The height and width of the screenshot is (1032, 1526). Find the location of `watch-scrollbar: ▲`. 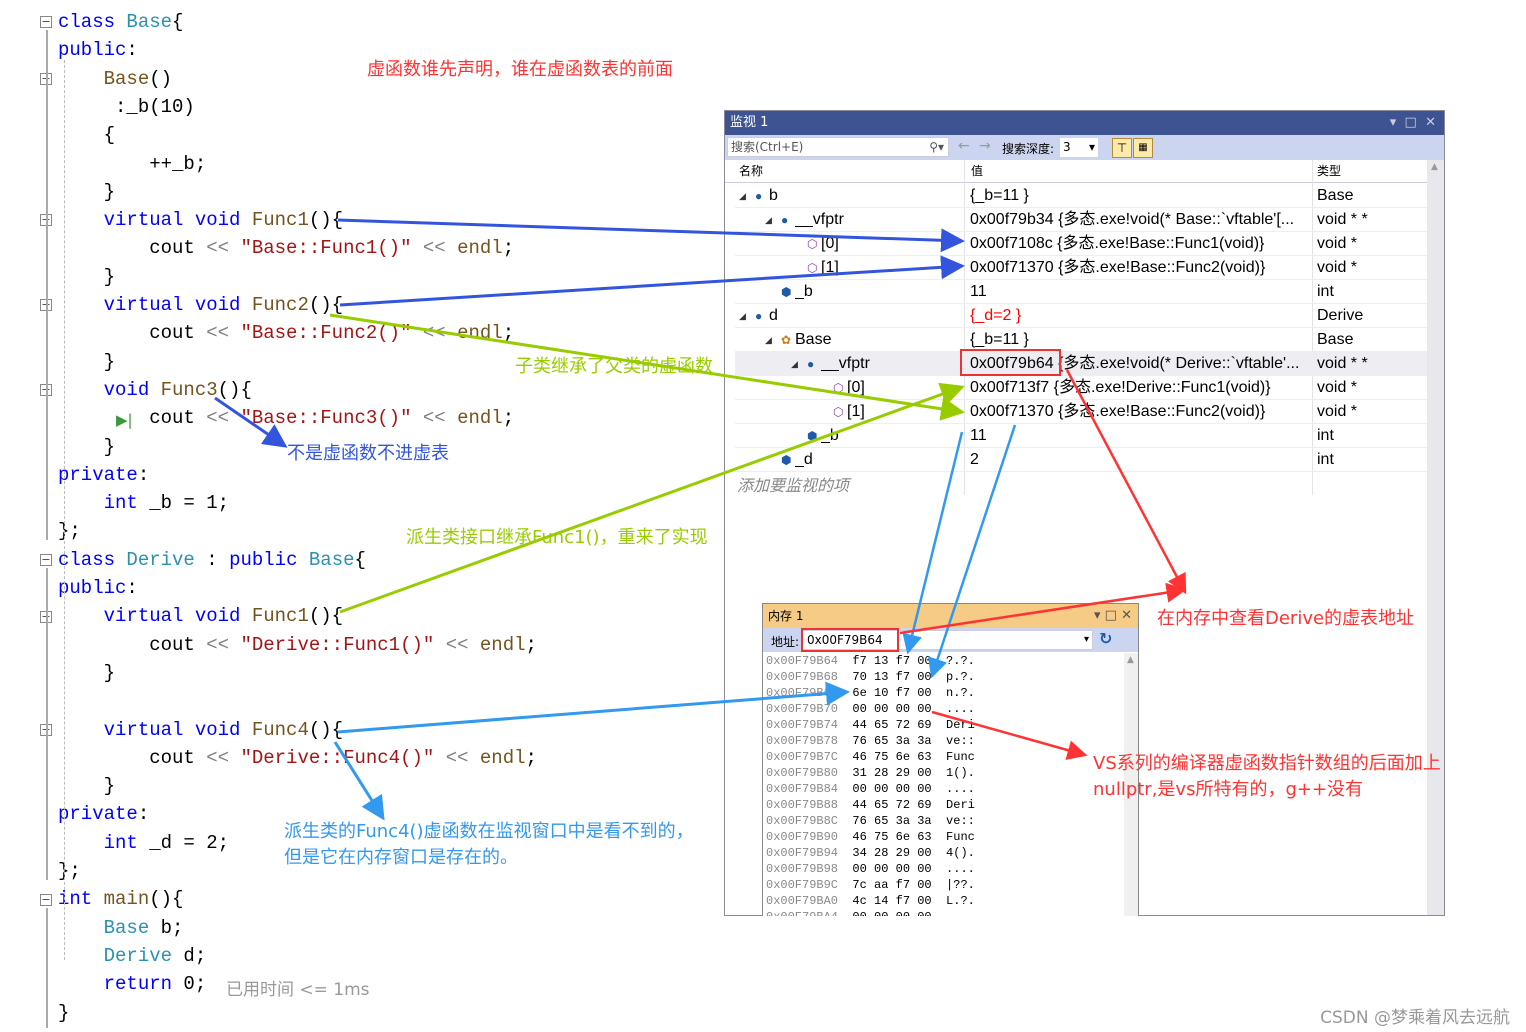

watch-scrollbar: ▲ is located at coordinates (1435, 537).